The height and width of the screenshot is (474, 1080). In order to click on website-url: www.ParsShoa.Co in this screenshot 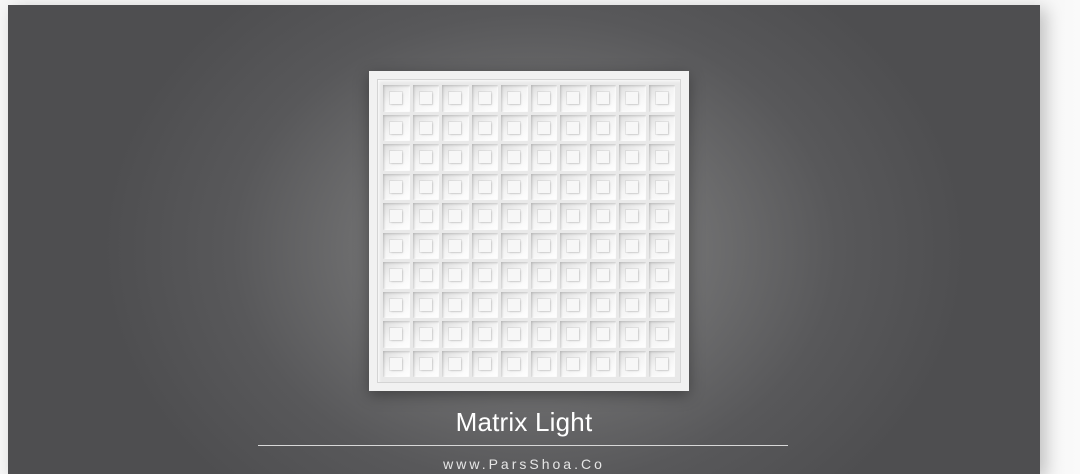, I will do `click(524, 464)`.